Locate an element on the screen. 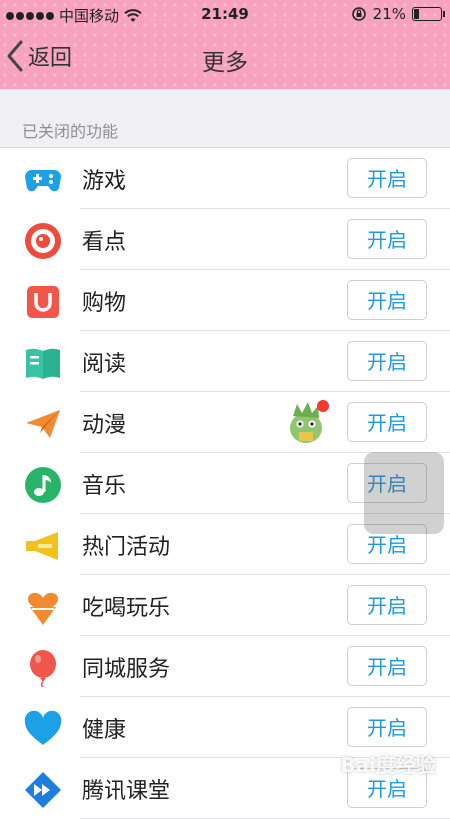 Image resolution: width=450 pixels, height=819 pixels. header: 中国移动 21:49 21% 返回 更多 is located at coordinates (225, 44).